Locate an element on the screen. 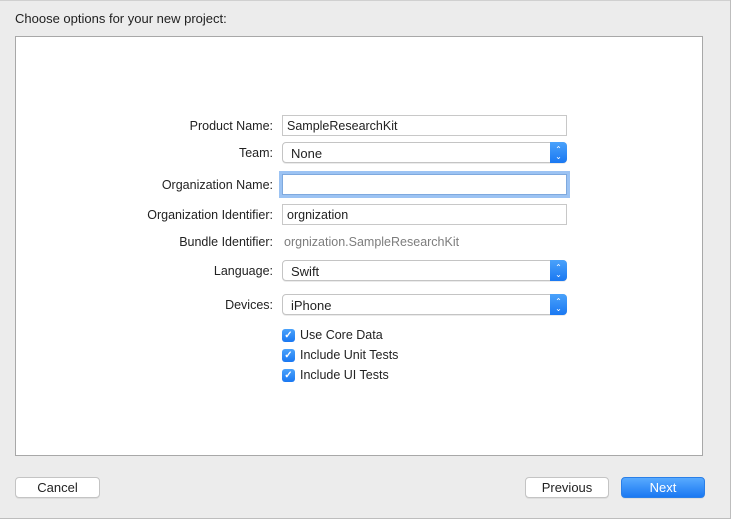 Image resolution: width=731 pixels, height=519 pixels. product-name-input is located at coordinates (424, 125).